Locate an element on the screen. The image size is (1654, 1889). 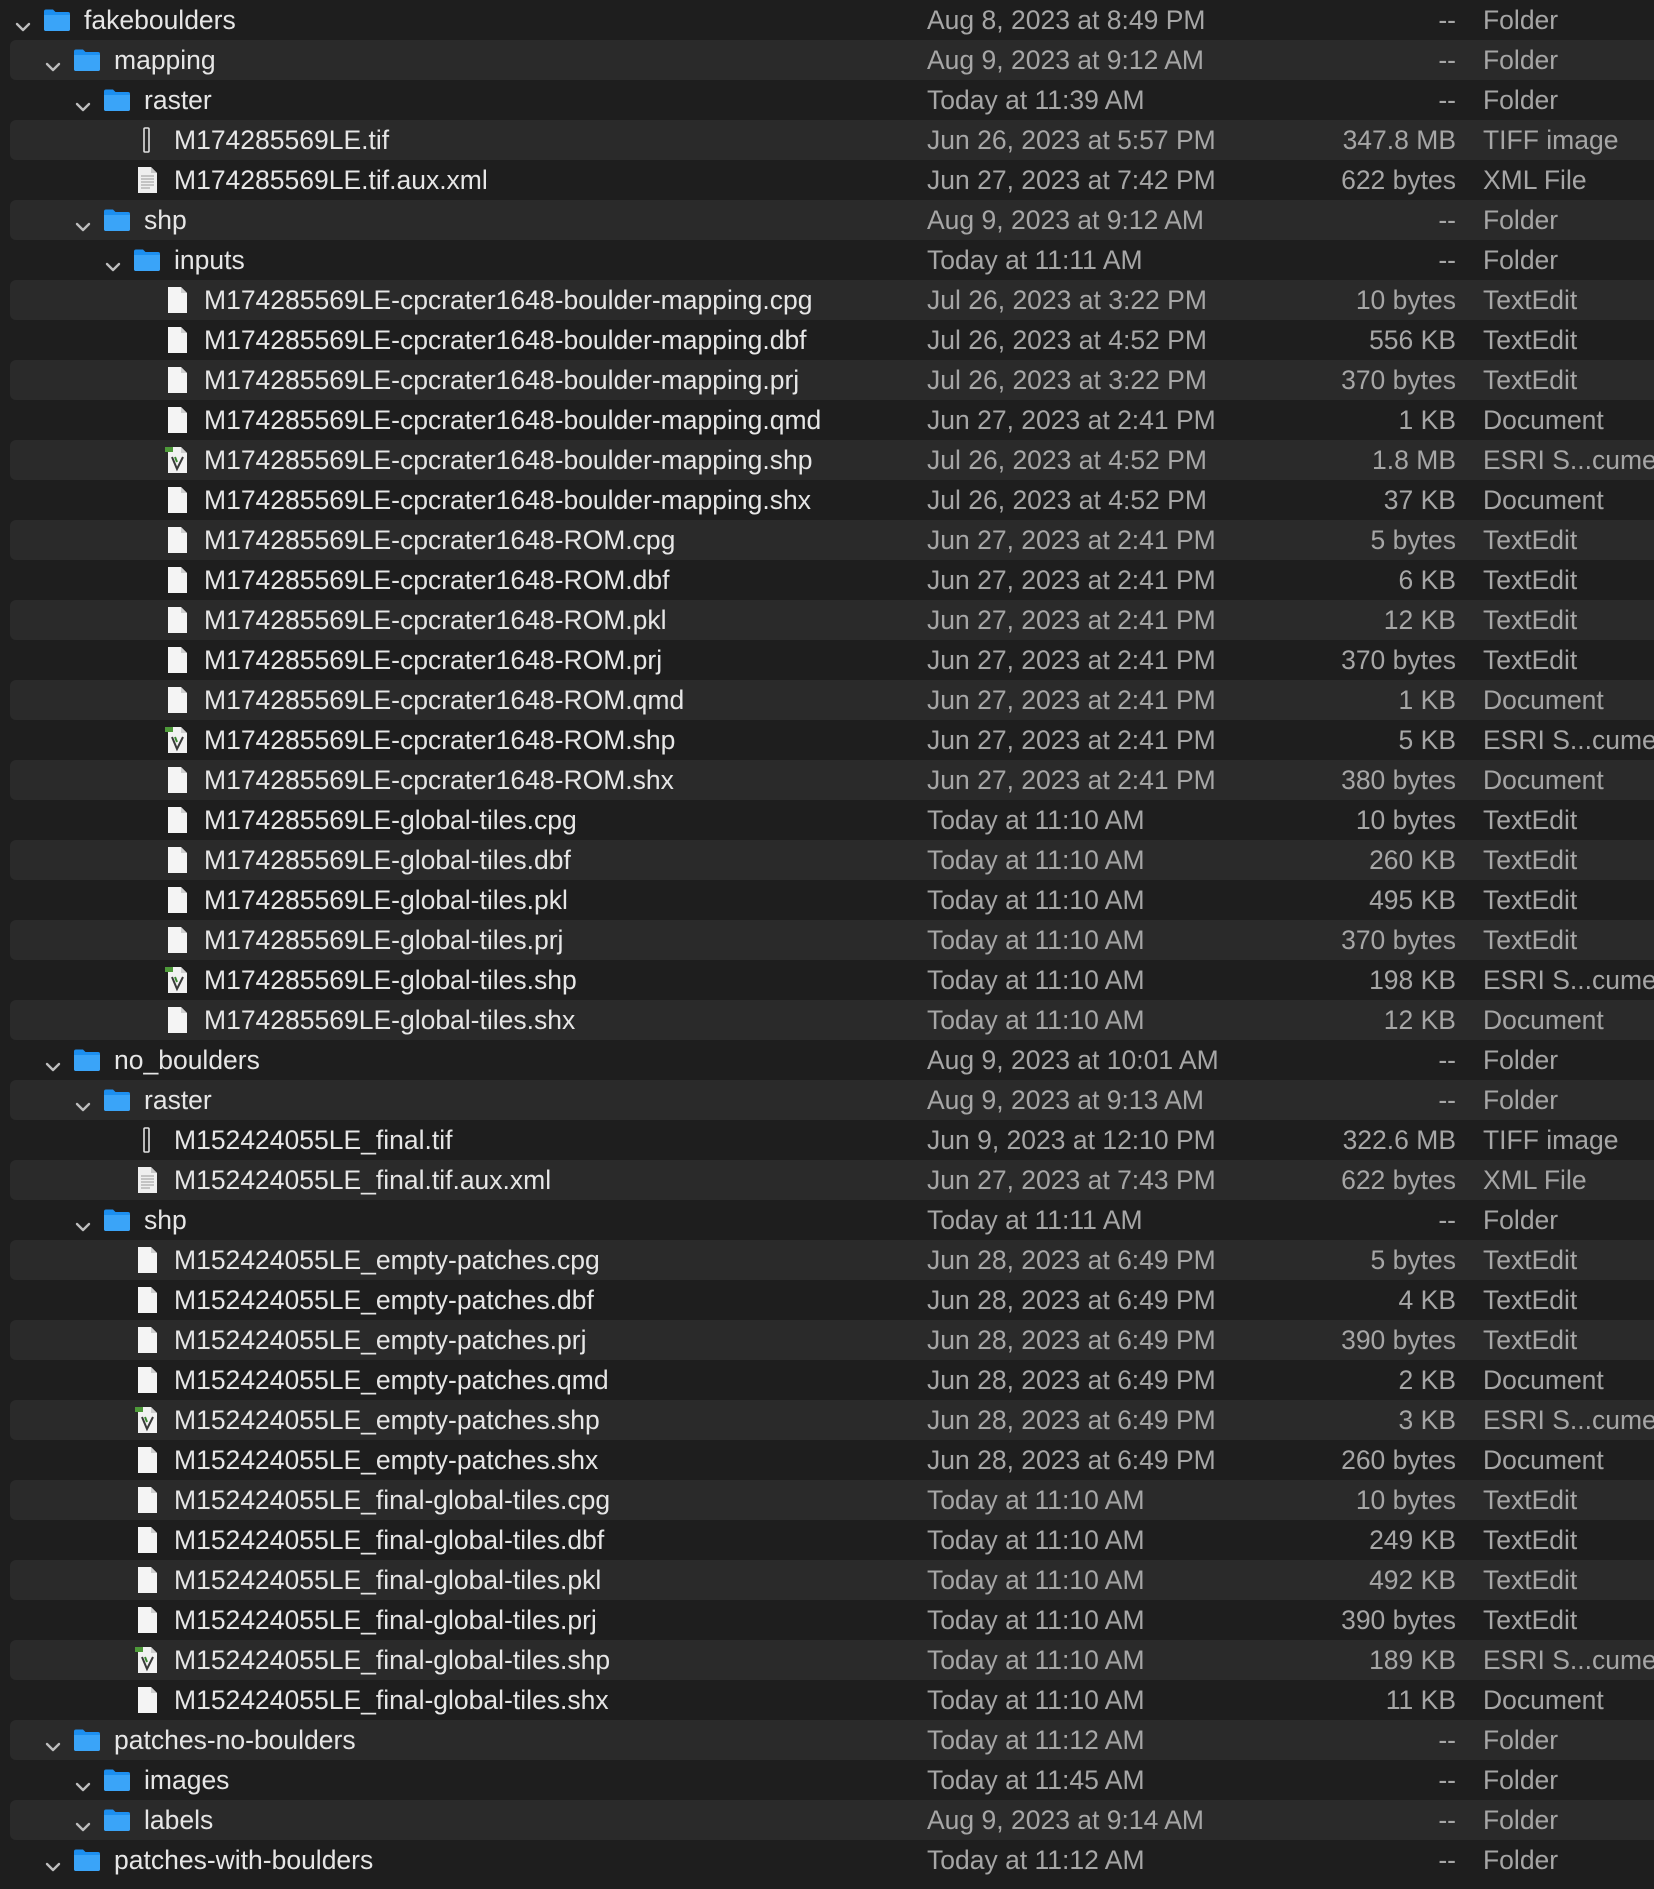
row-background is located at coordinates (832, 100).